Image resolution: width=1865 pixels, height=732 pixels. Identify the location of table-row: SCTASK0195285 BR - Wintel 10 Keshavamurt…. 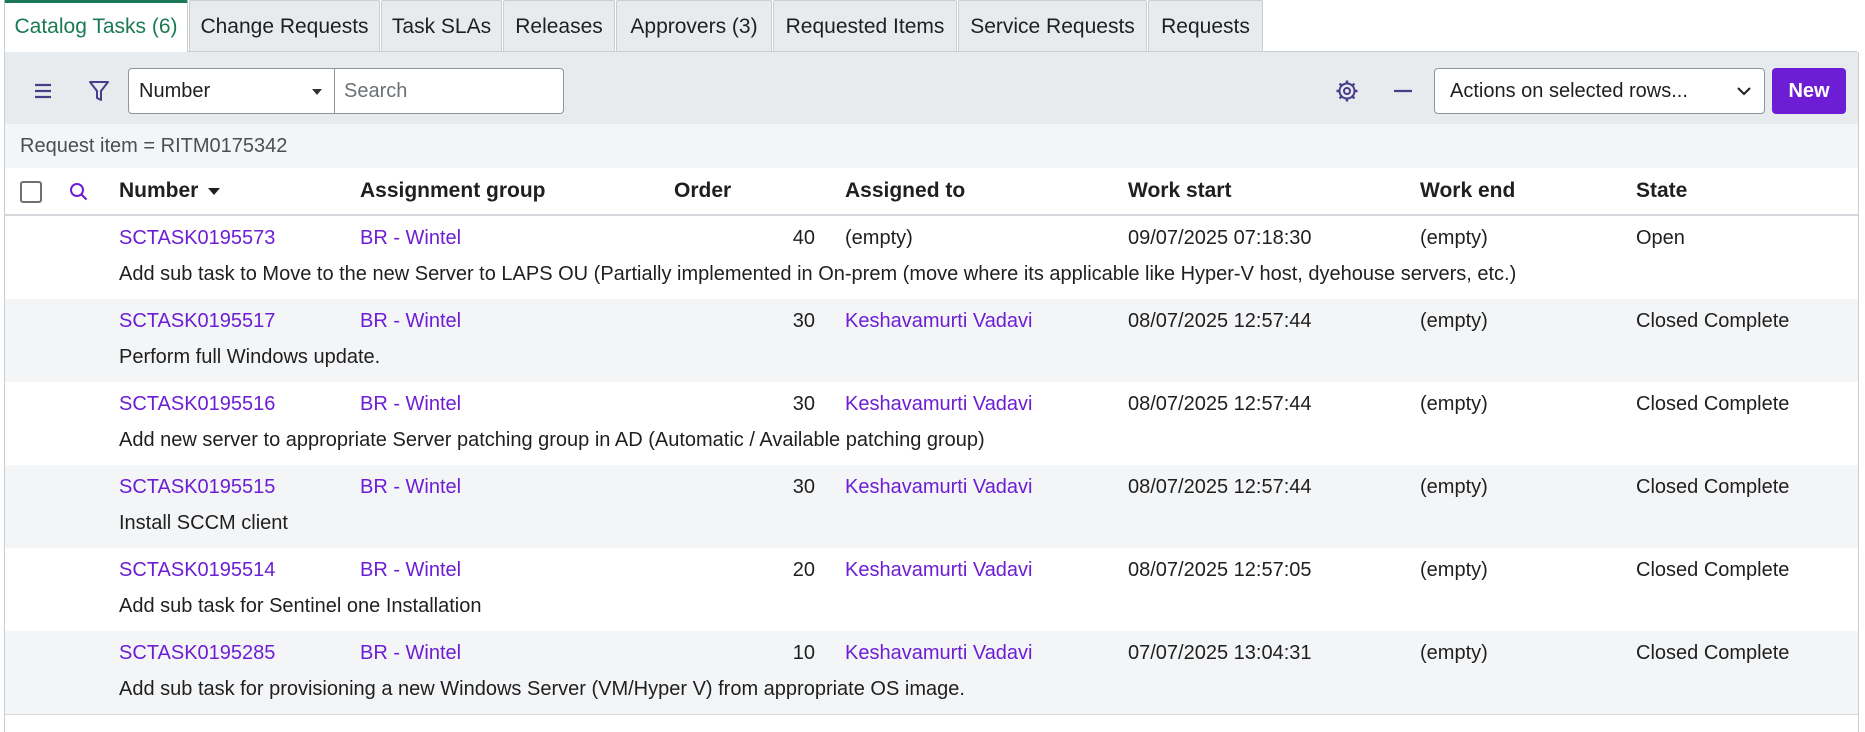
(931, 672).